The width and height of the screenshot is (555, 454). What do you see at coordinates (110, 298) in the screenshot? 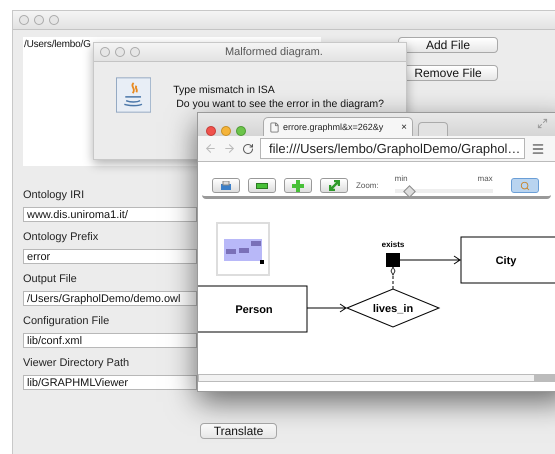
I see `text-field: /Users/GrapholDemo/demo.owl` at bounding box center [110, 298].